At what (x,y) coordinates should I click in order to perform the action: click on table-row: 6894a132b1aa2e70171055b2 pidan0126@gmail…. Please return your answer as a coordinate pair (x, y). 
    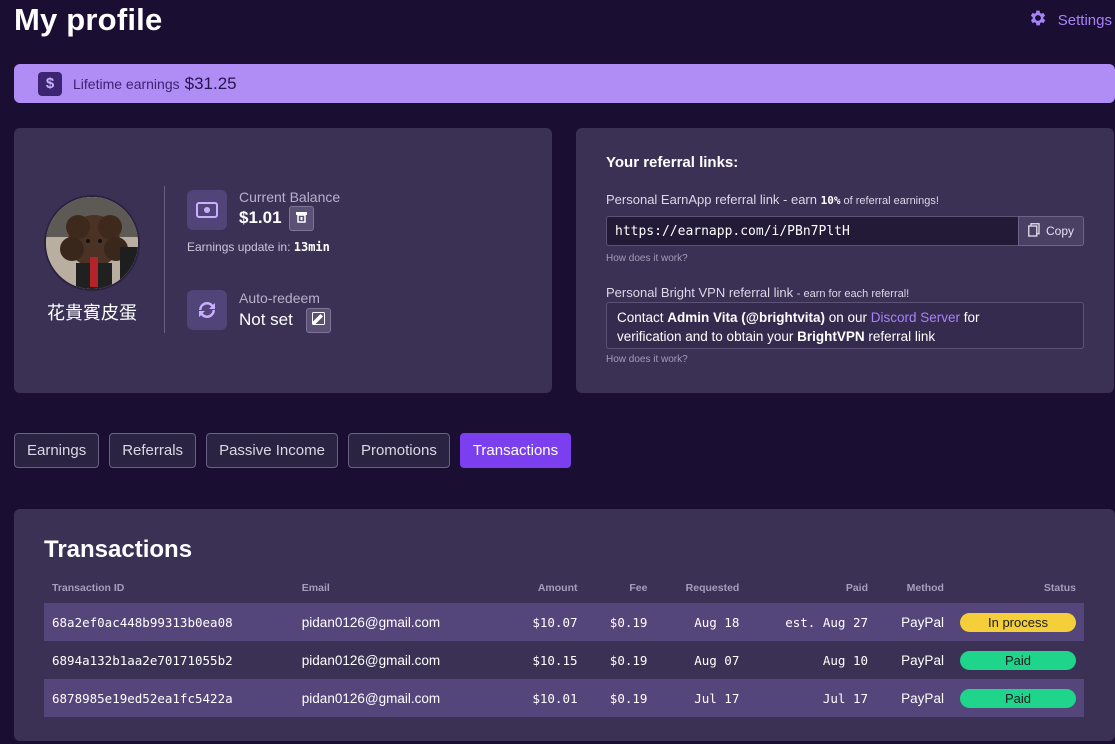
    Looking at the image, I should click on (564, 660).